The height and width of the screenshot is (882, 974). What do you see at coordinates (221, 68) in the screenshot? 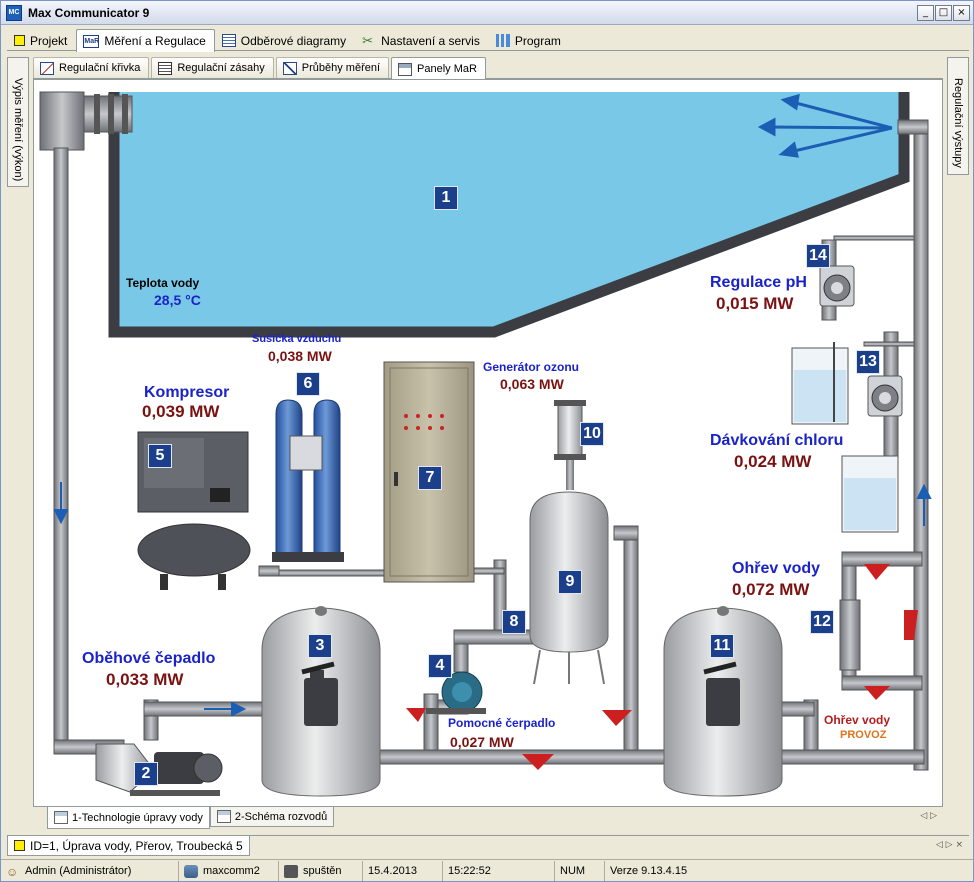
I see `subtab-label: Regulační zásahy` at bounding box center [221, 68].